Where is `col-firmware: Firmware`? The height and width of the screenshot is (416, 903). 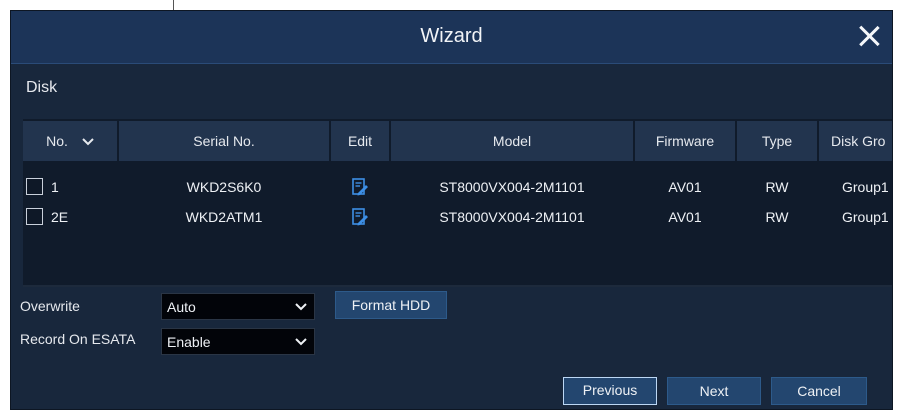 col-firmware: Firmware is located at coordinates (685, 141).